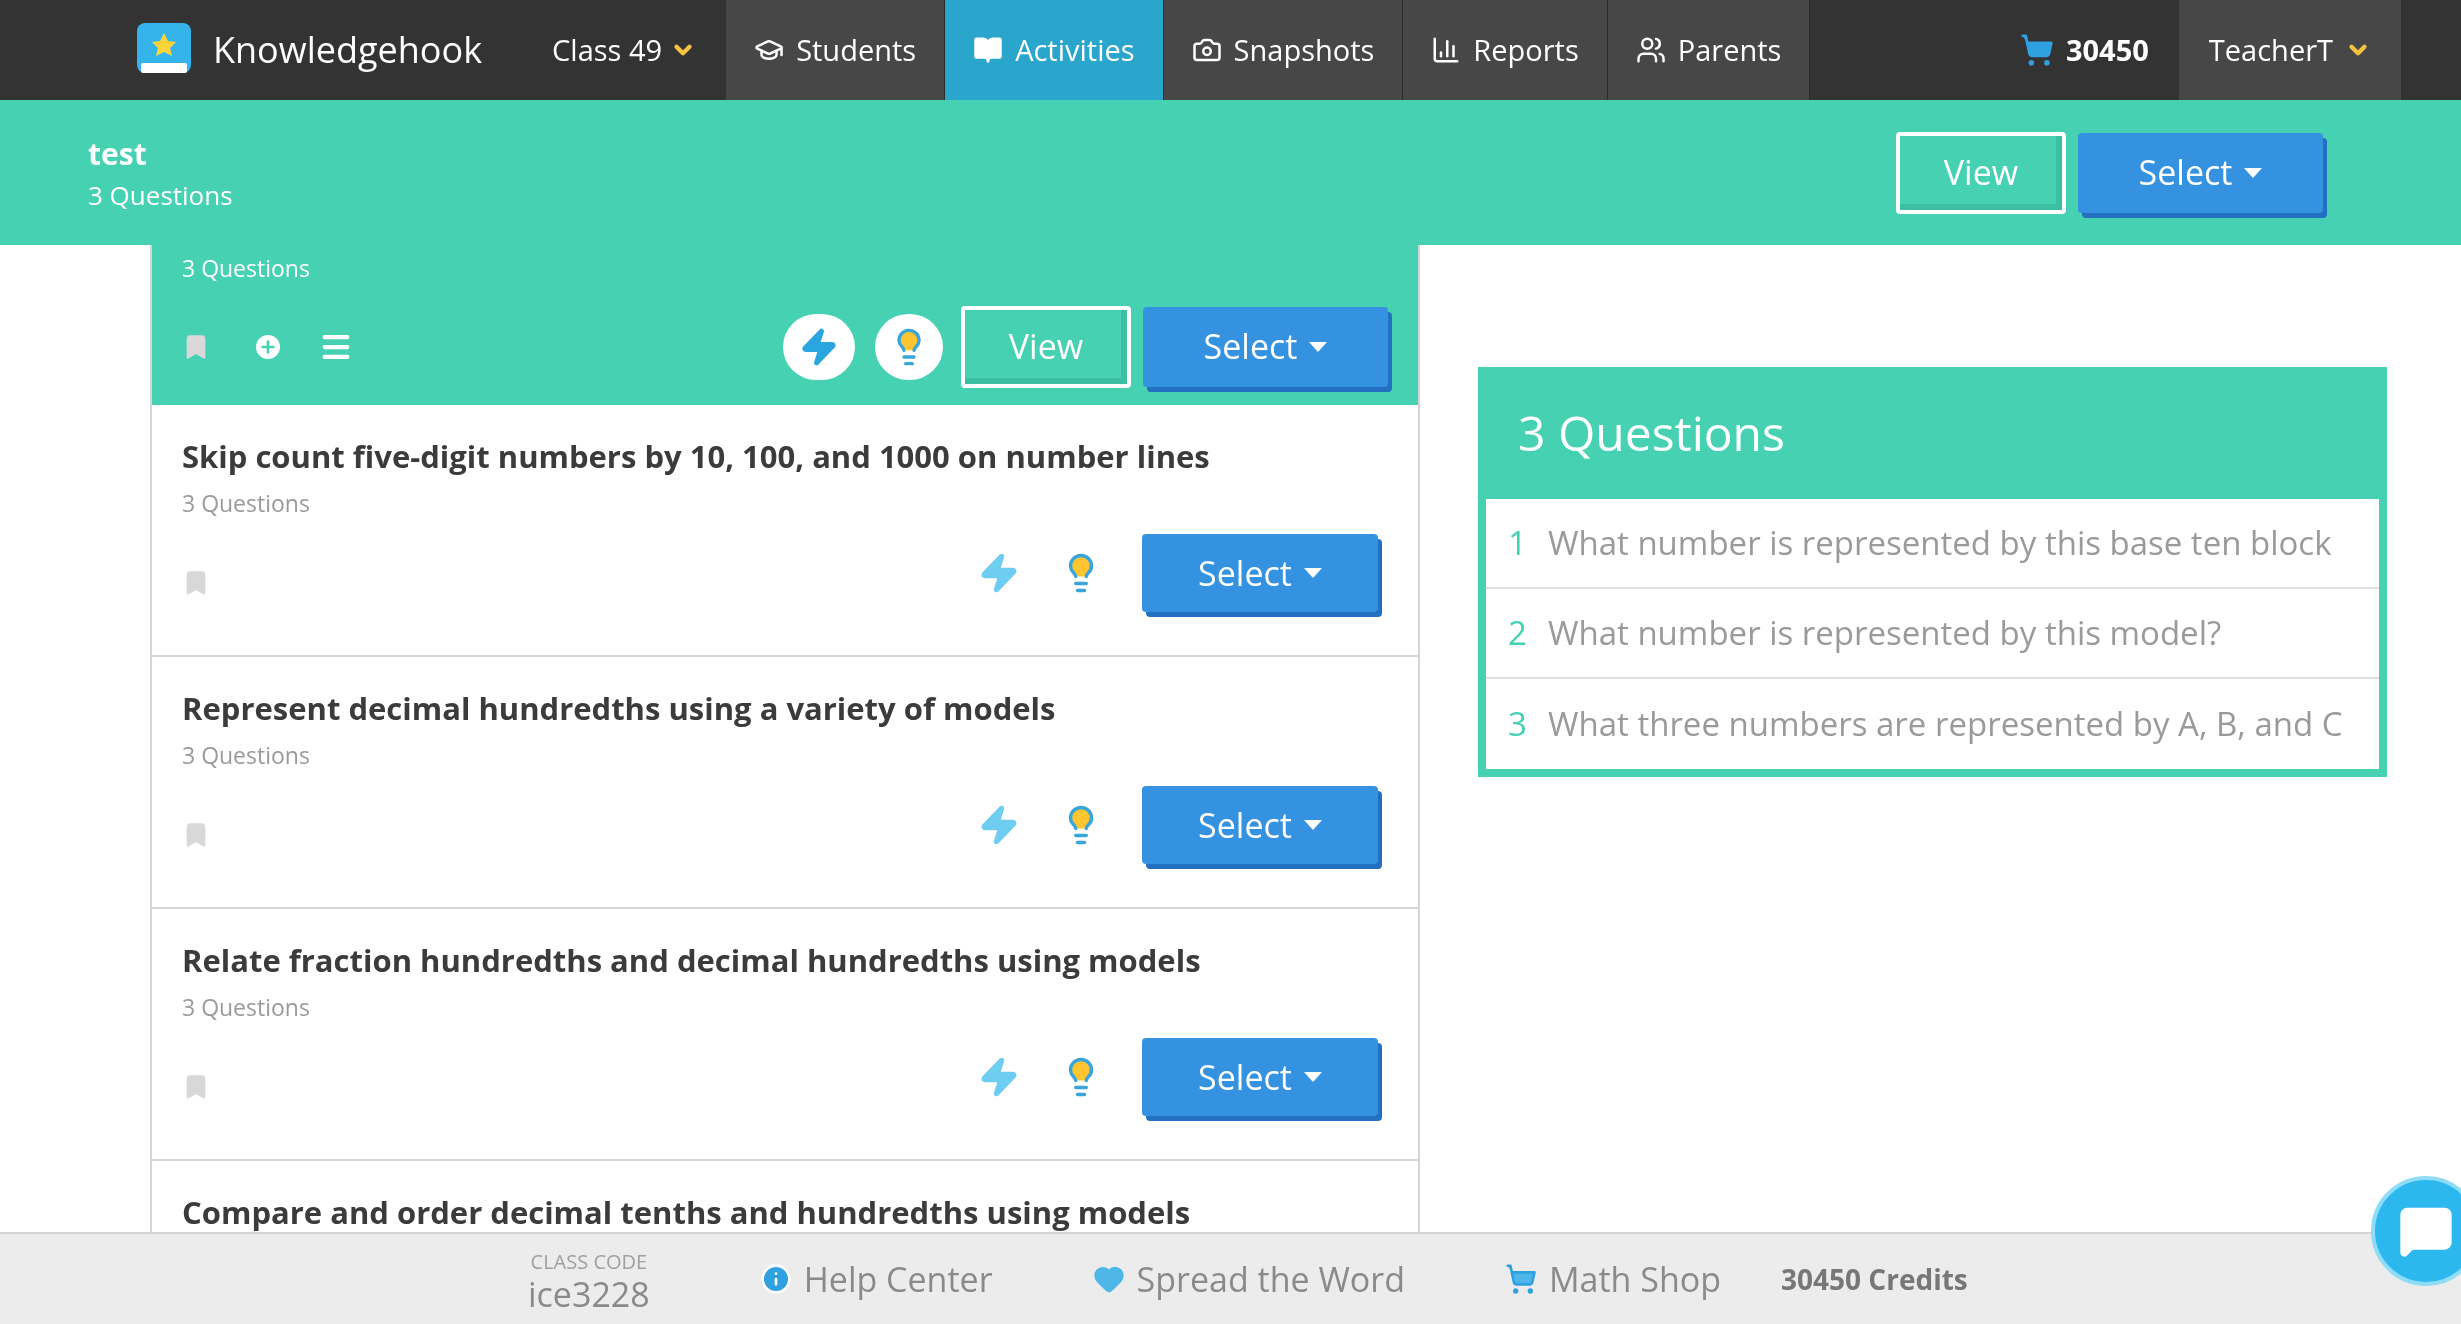 This screenshot has width=2461, height=1324. Describe the element at coordinates (589, 1294) in the screenshot. I see `class-code: ice3228` at that location.